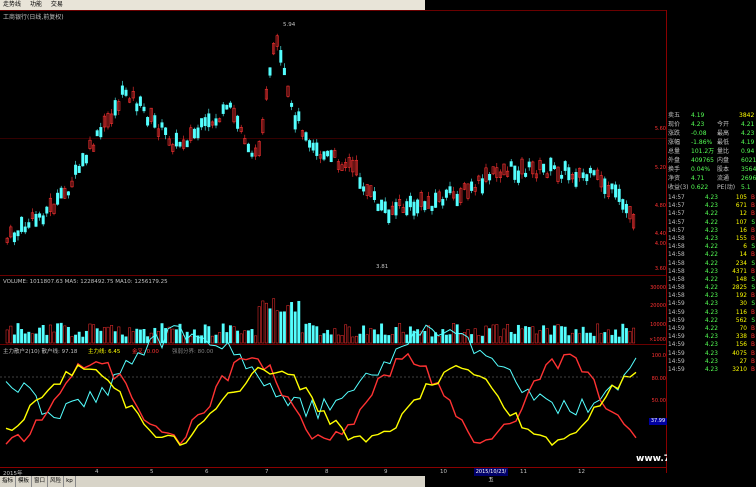 The image size is (756, 487). What do you see at coordinates (741, 296) in the screenshot?
I see `tick-volume: 192` at bounding box center [741, 296].